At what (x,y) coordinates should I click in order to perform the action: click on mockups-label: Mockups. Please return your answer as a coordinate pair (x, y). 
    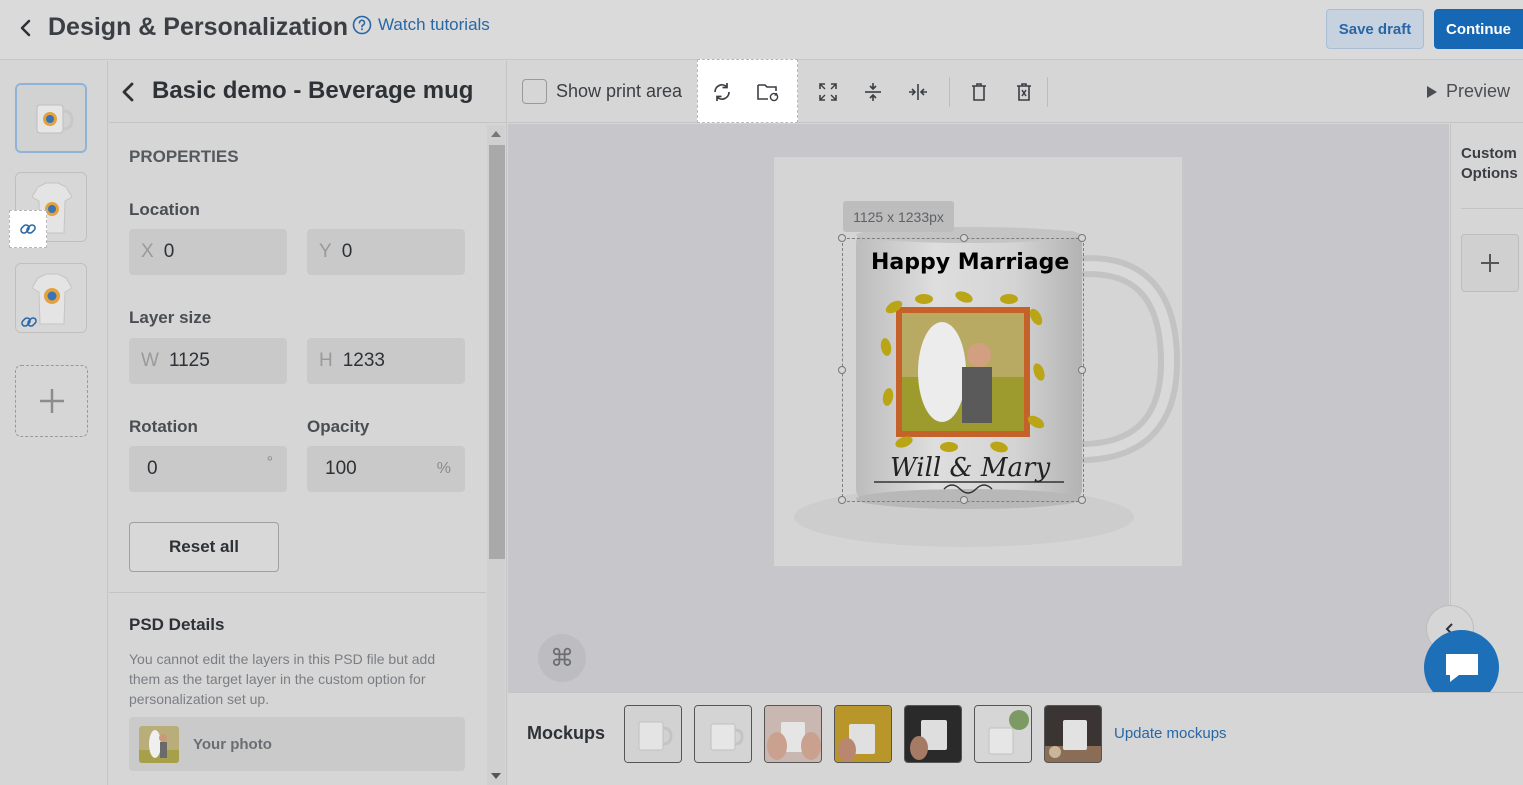
    Looking at the image, I should click on (566, 733).